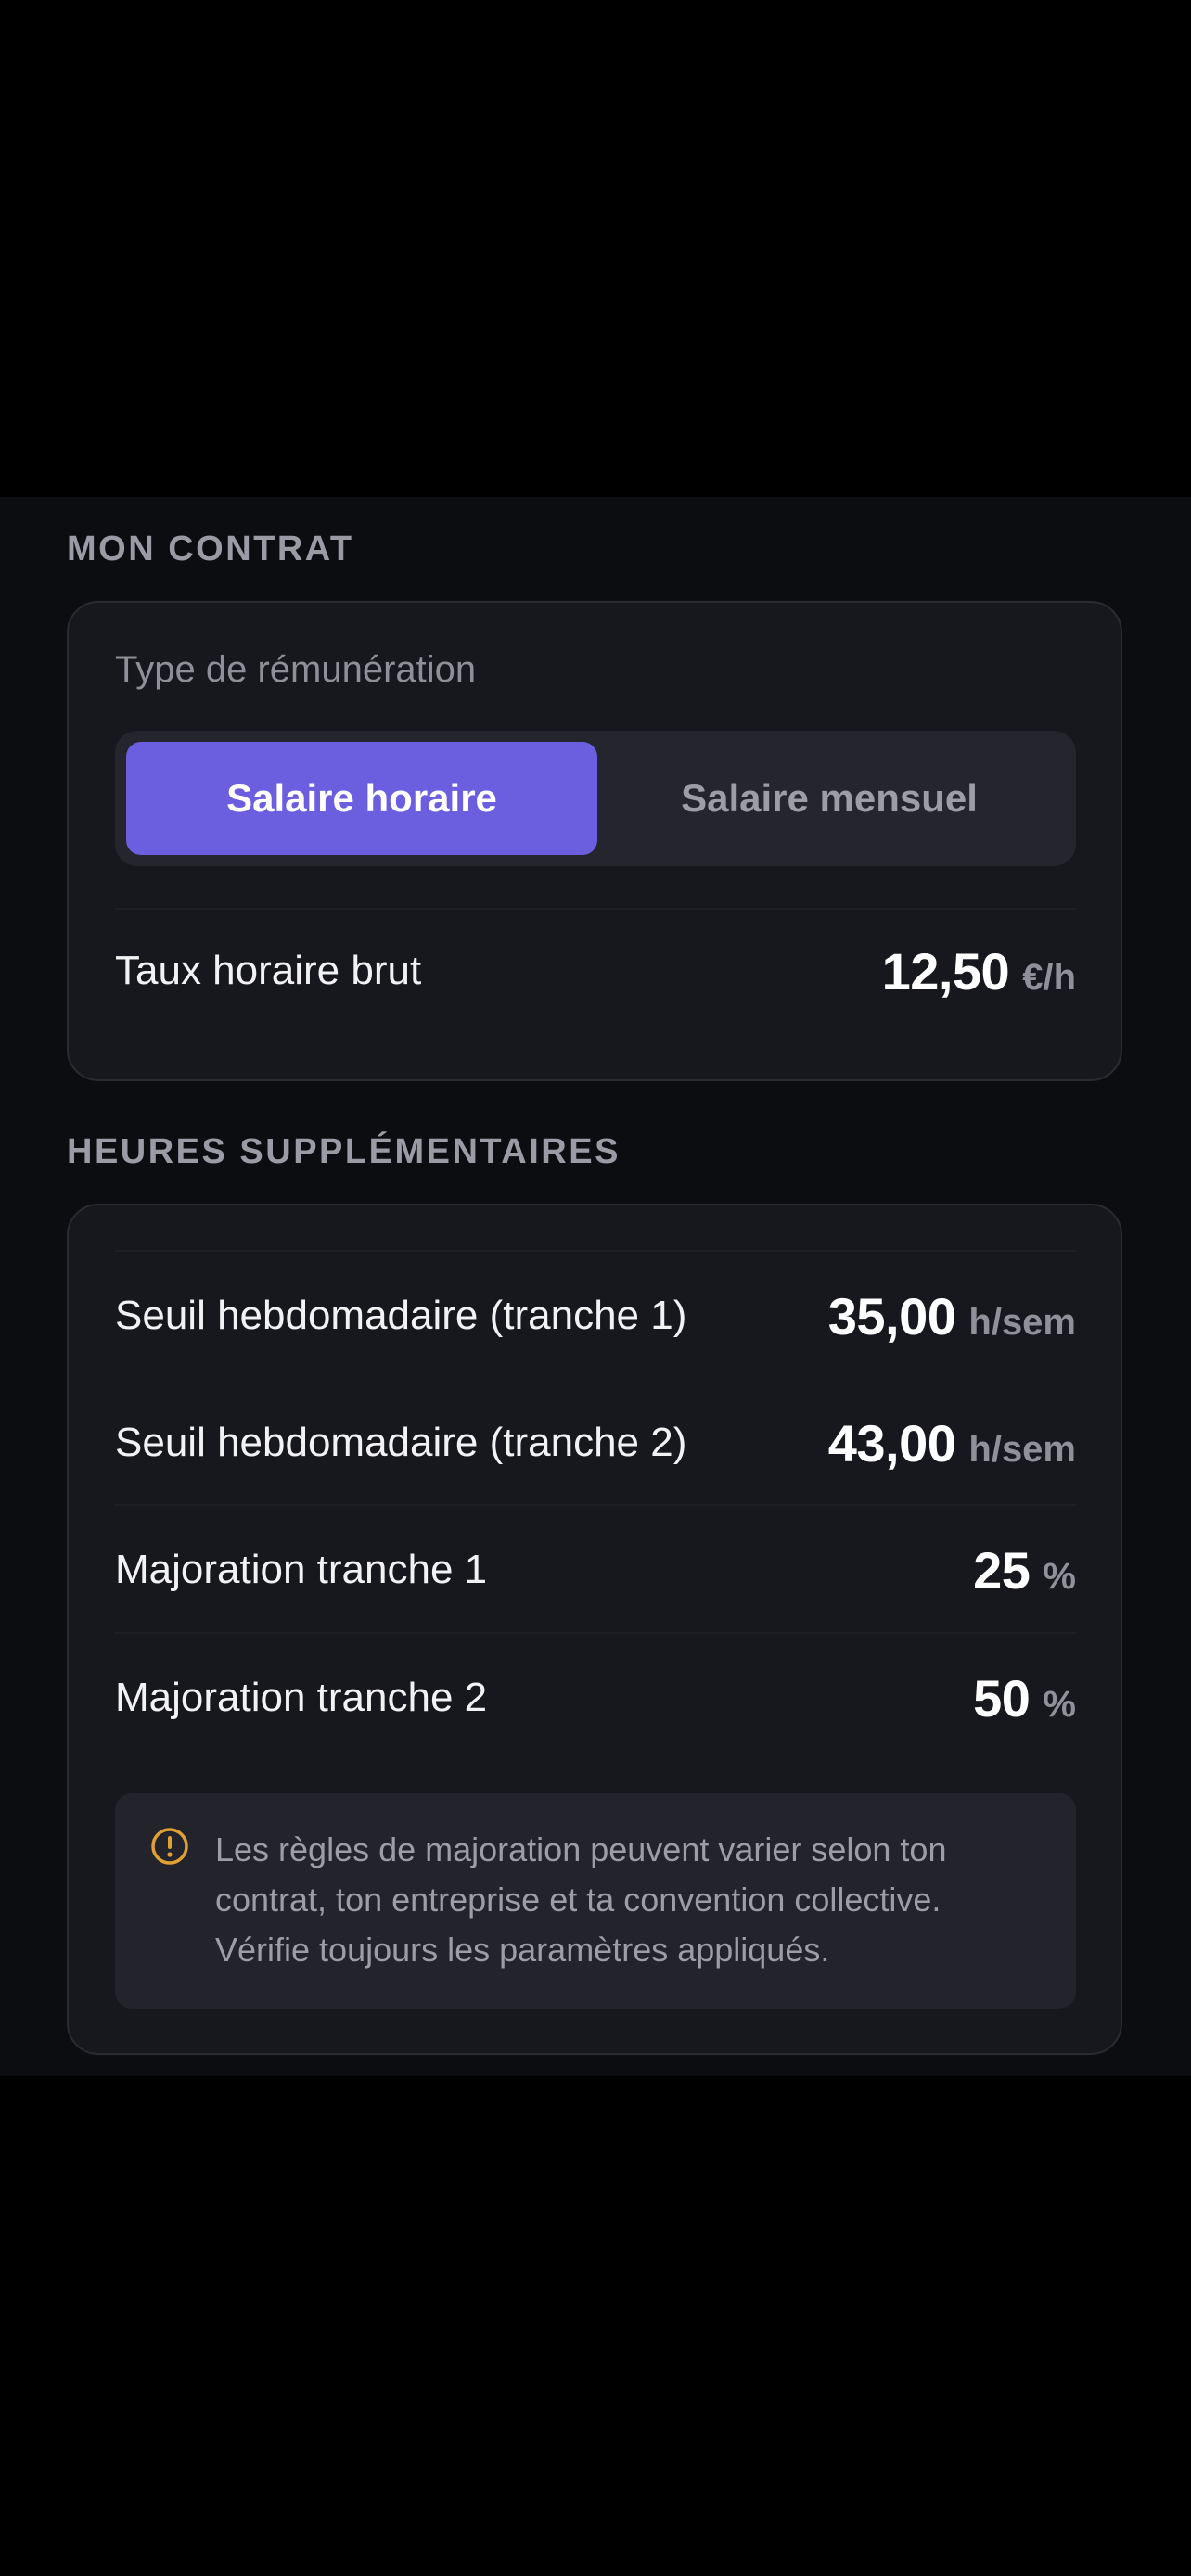 Image resolution: width=1191 pixels, height=2576 pixels. Describe the element at coordinates (1022, 1322) in the screenshot. I see `threshold-tranche-1-unit: h/sem` at that location.